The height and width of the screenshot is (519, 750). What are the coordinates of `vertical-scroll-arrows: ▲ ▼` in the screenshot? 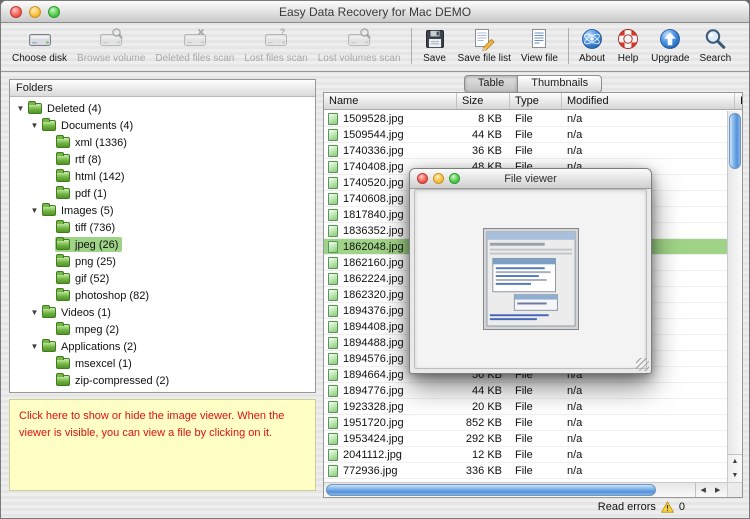 It's located at (735, 468).